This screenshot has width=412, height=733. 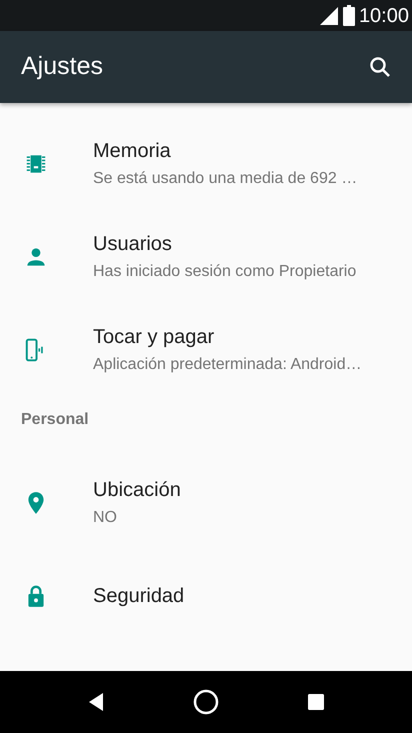 I want to click on home-button, so click(x=206, y=702).